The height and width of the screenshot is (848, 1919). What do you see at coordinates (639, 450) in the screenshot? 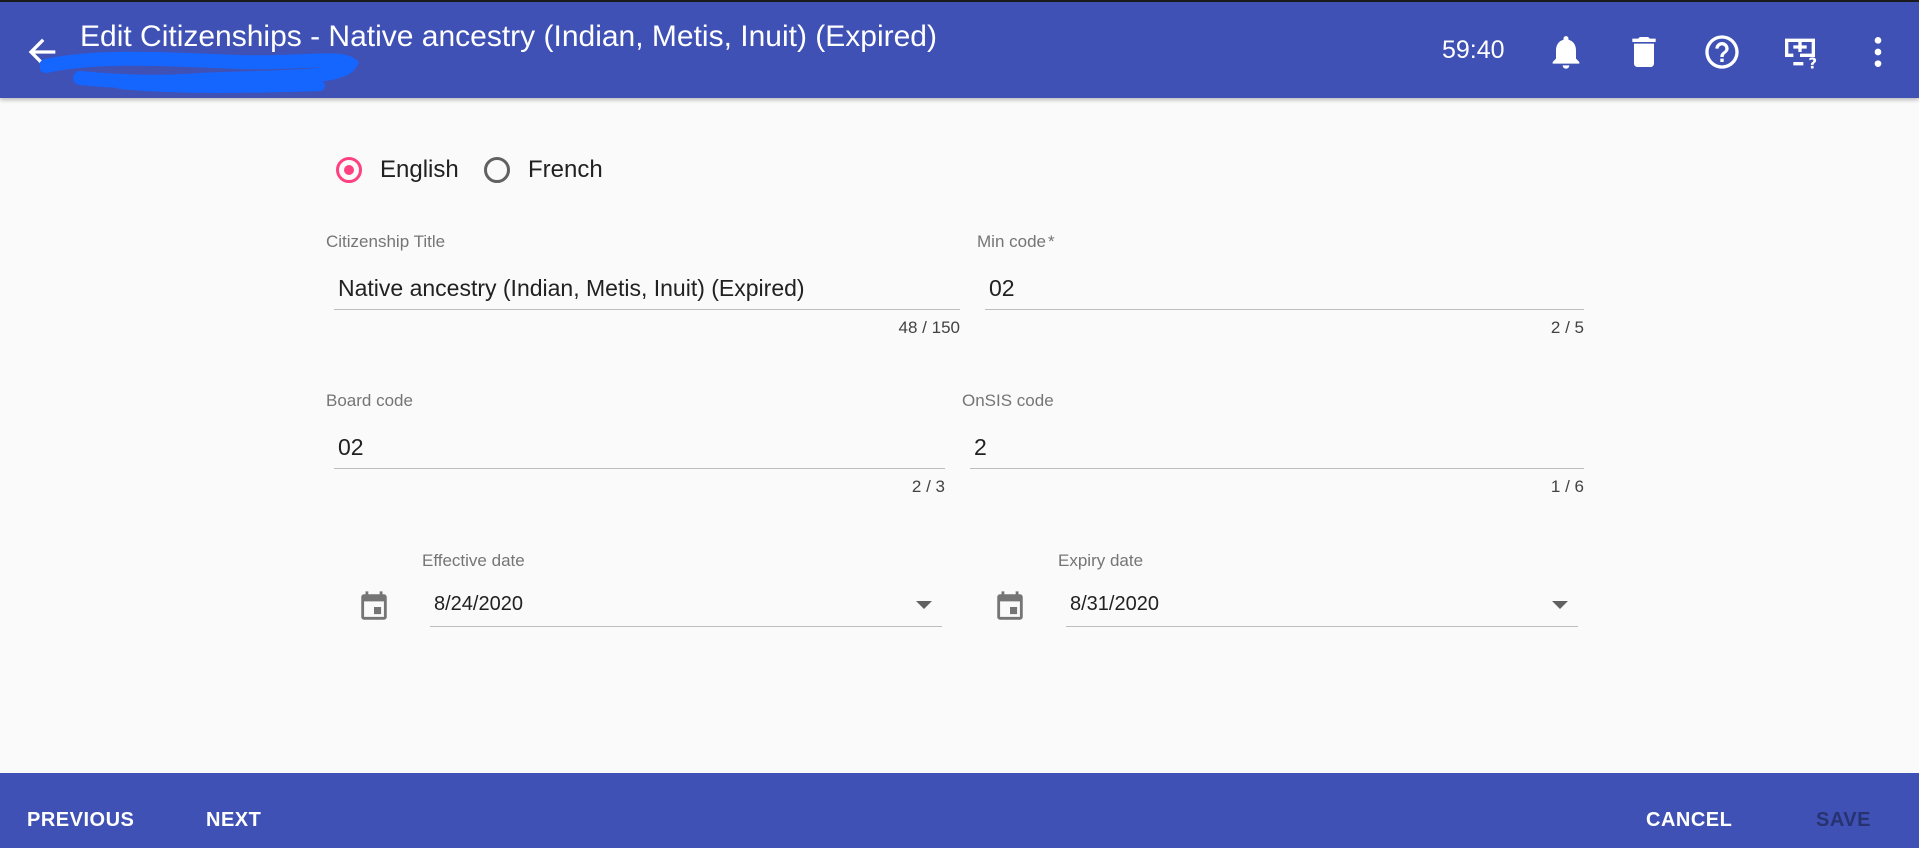
I see `board-code-input: 02` at bounding box center [639, 450].